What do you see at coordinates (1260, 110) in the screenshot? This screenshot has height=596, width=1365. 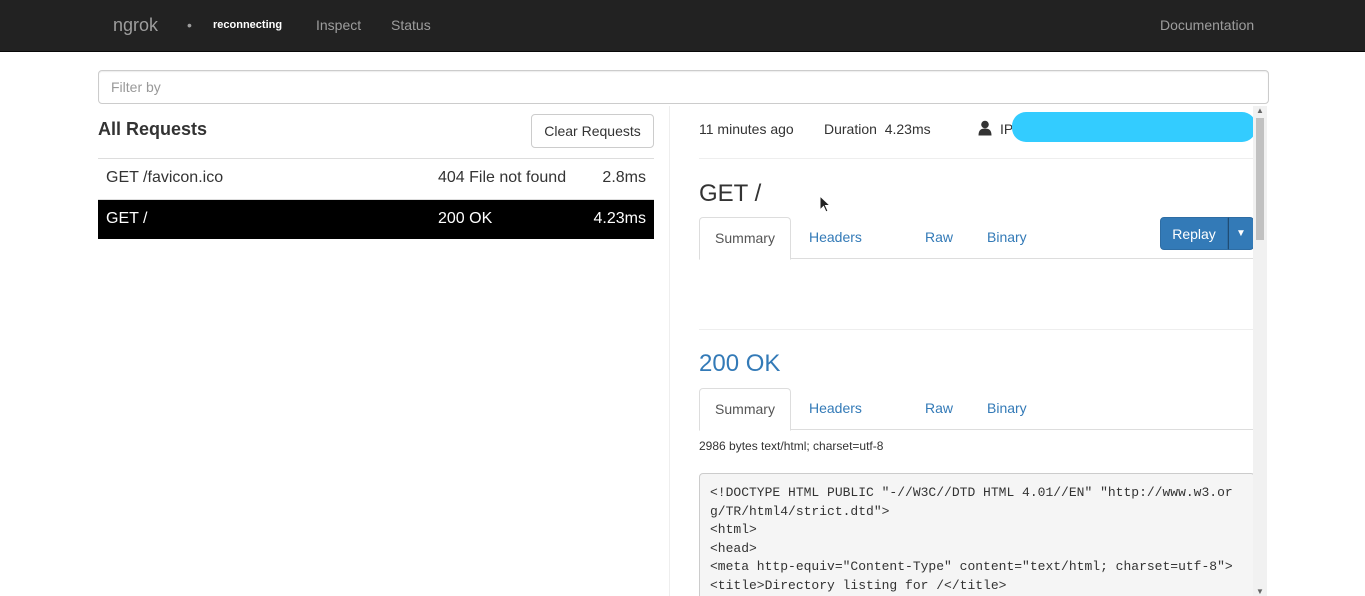 I see `scroll-up-icon: ▲` at bounding box center [1260, 110].